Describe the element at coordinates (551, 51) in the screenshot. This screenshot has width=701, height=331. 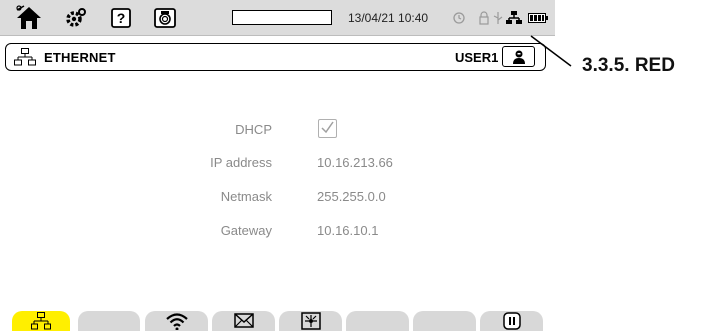
I see `callout-line` at that location.